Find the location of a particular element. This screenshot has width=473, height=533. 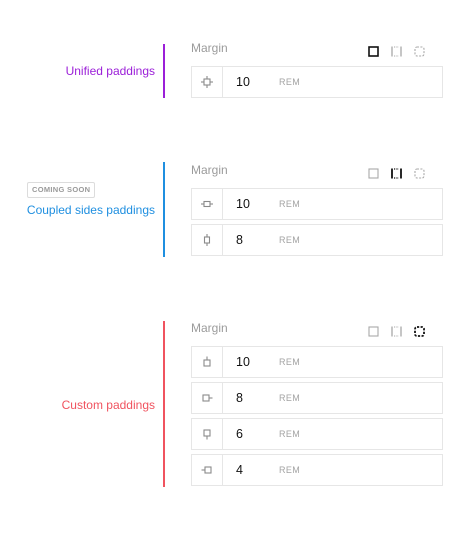

top-side-icon is located at coordinates (207, 362).